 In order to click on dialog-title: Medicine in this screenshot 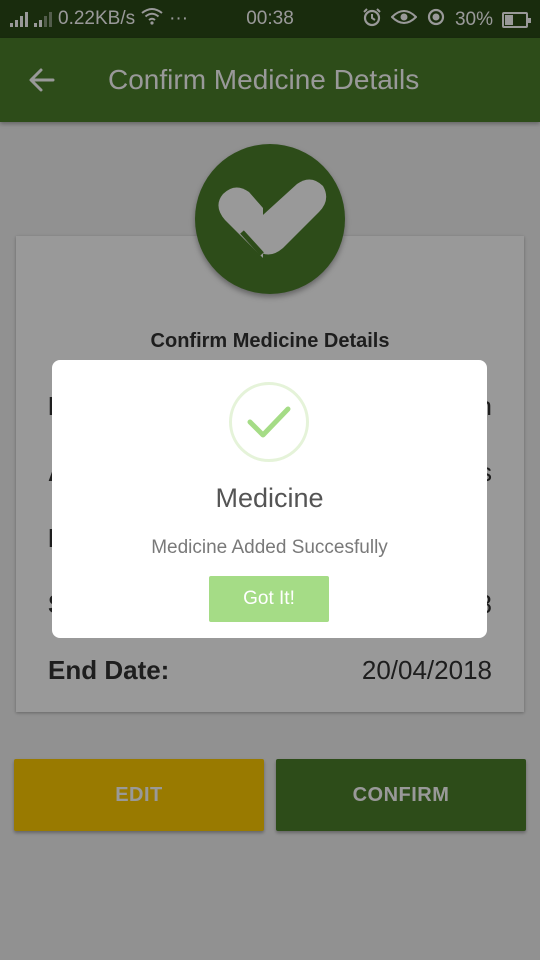, I will do `click(269, 498)`.